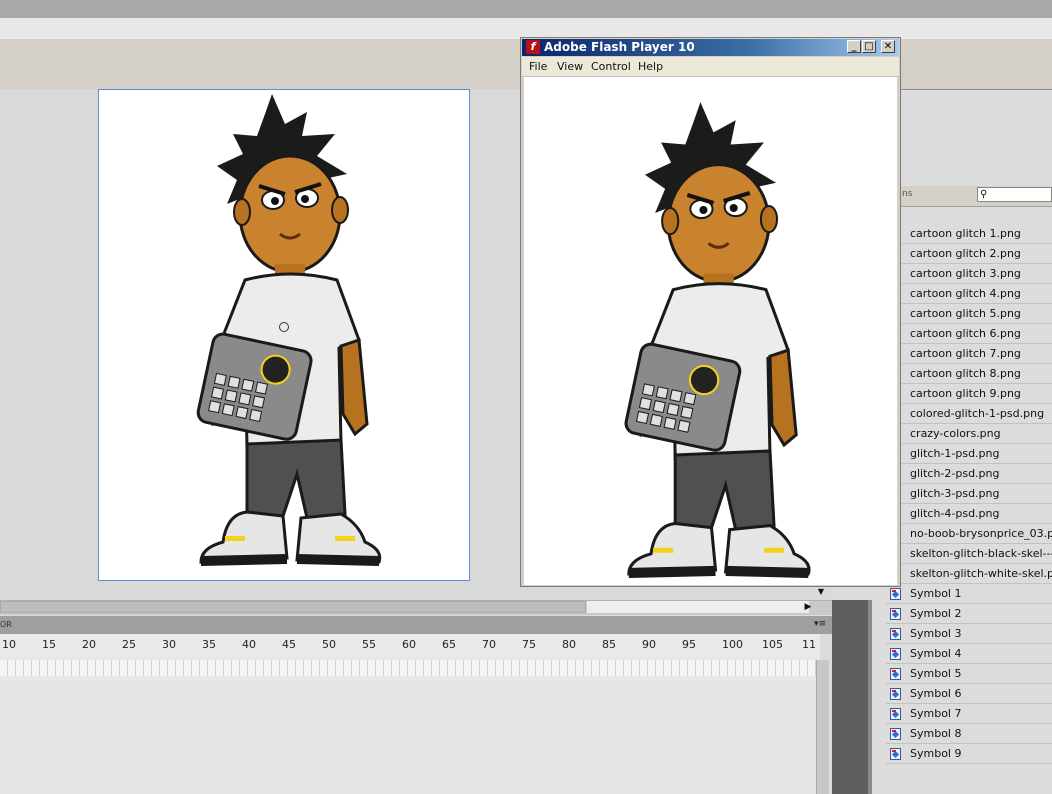 The width and height of the screenshot is (1052, 794). What do you see at coordinates (965, 253) in the screenshot?
I see `library-item-label: cartoon glitch 2.png` at bounding box center [965, 253].